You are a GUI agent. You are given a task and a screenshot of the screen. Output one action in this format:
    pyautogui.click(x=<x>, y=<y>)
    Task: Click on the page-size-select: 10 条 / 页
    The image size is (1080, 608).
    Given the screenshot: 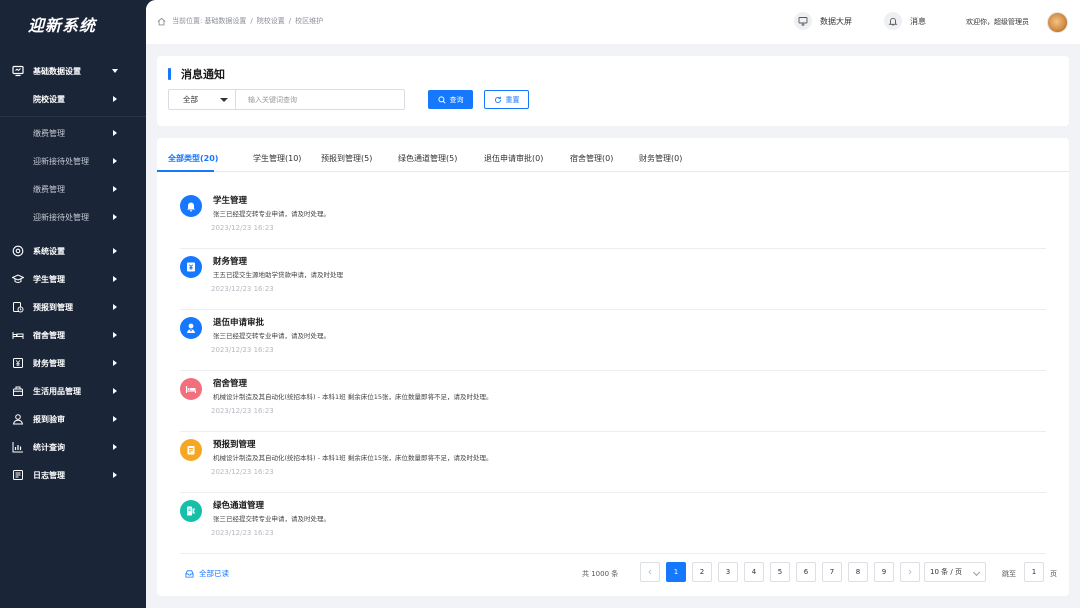 What is the action you would take?
    pyautogui.click(x=955, y=572)
    